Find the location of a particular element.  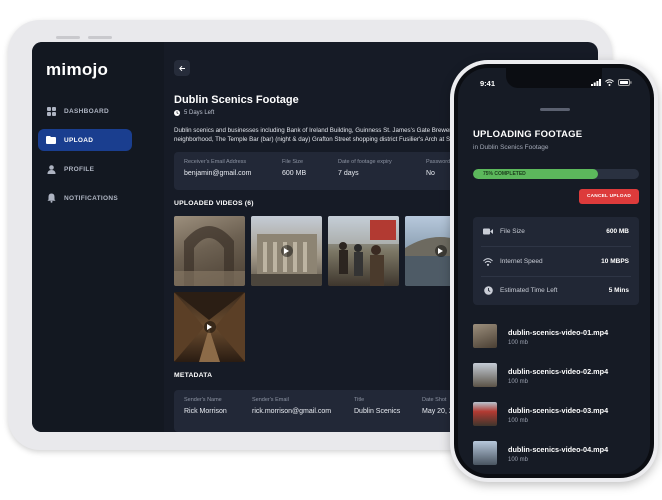

signal-icon is located at coordinates (596, 82).